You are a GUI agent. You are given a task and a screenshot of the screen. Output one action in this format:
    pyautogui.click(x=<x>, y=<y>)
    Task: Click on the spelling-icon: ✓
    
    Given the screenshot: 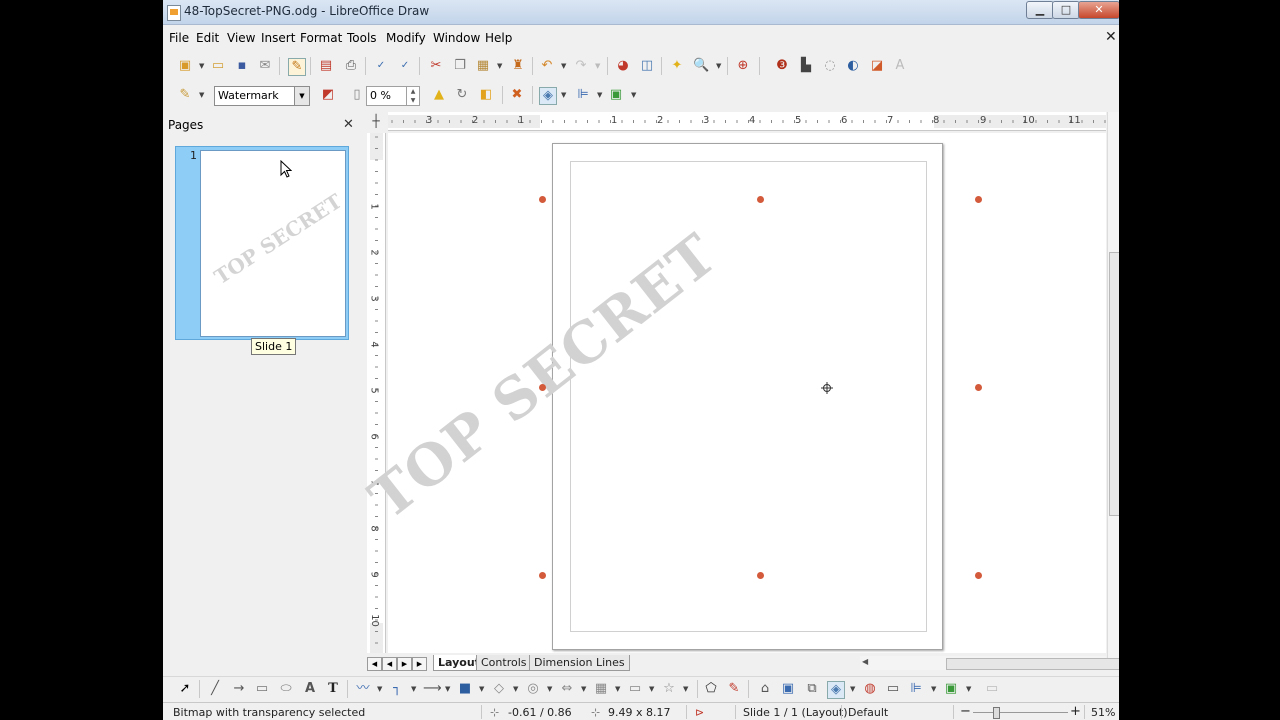 What is the action you would take?
    pyautogui.click(x=381, y=66)
    